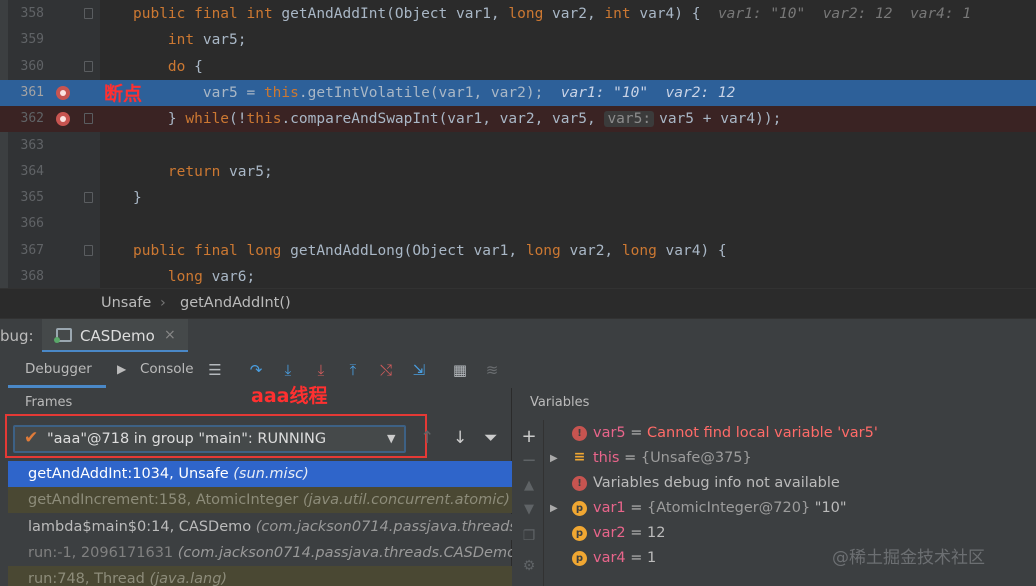 The width and height of the screenshot is (1036, 586). Describe the element at coordinates (529, 536) in the screenshot. I see `copy-icon: ❐` at that location.